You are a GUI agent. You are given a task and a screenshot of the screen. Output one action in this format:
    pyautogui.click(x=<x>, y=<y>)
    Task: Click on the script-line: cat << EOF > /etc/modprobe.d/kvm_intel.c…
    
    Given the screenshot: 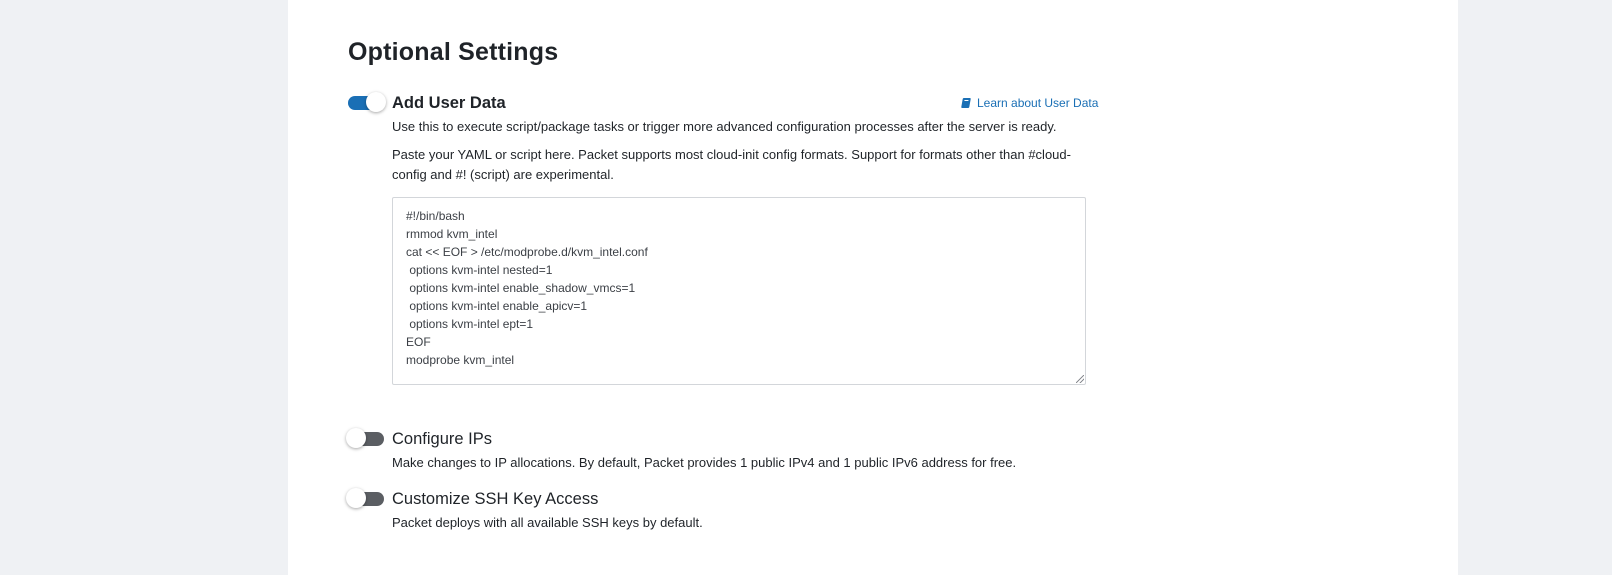 What is the action you would take?
    pyautogui.click(x=527, y=252)
    